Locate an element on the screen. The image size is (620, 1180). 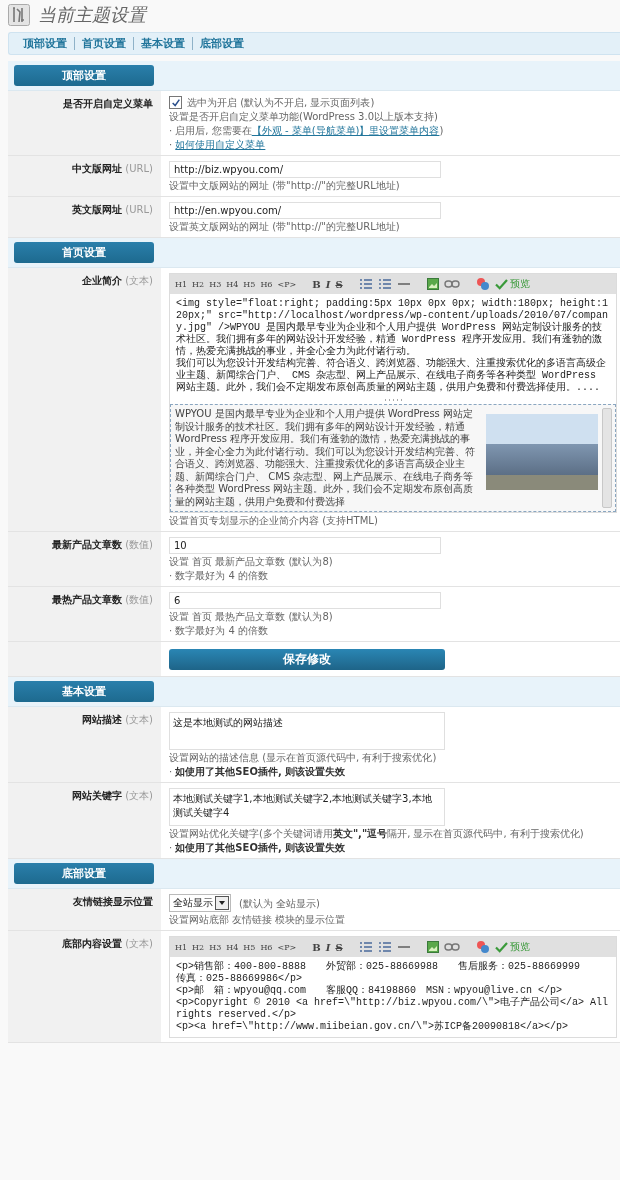
section-heading: 基本设置 is located at coordinates (84, 691).